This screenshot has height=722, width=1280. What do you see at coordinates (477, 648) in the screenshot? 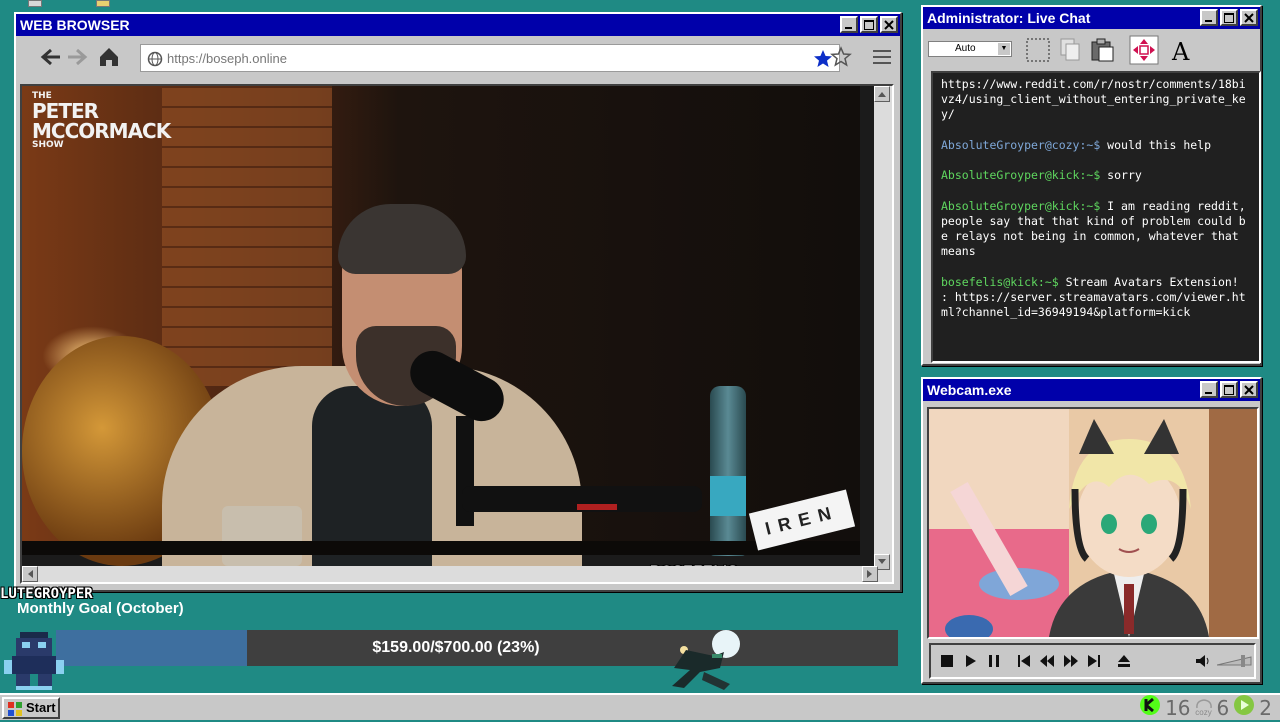
I see `goal-progress-bar: $159.00/$700.00 (23%)` at bounding box center [477, 648].